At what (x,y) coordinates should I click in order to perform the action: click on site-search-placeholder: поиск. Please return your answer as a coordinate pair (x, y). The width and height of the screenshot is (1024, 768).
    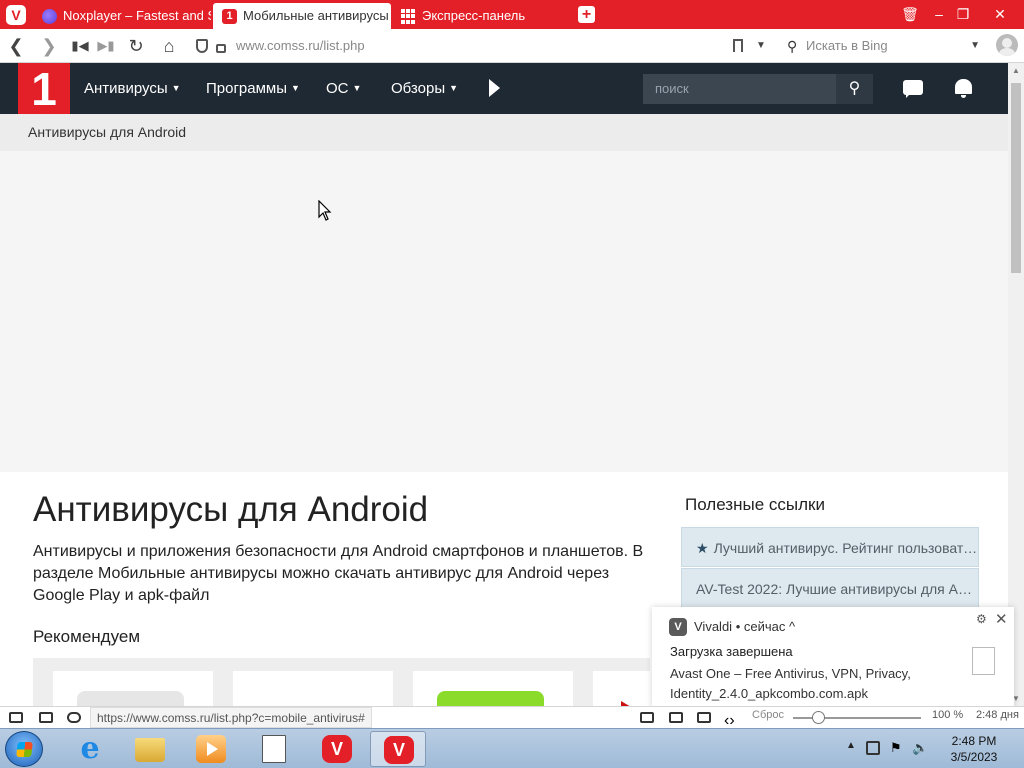
    Looking at the image, I should click on (672, 88).